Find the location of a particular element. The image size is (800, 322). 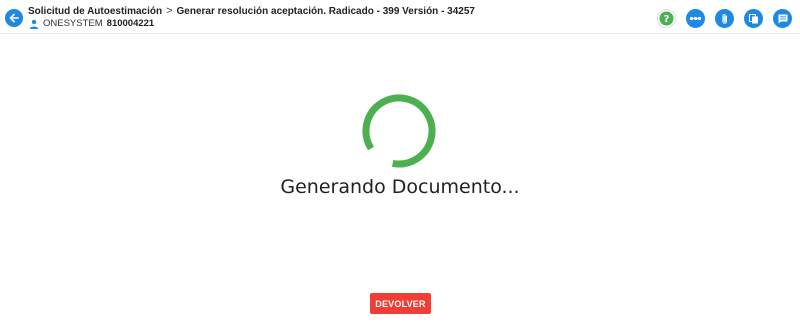

header-actions: ? is located at coordinates (724, 18).